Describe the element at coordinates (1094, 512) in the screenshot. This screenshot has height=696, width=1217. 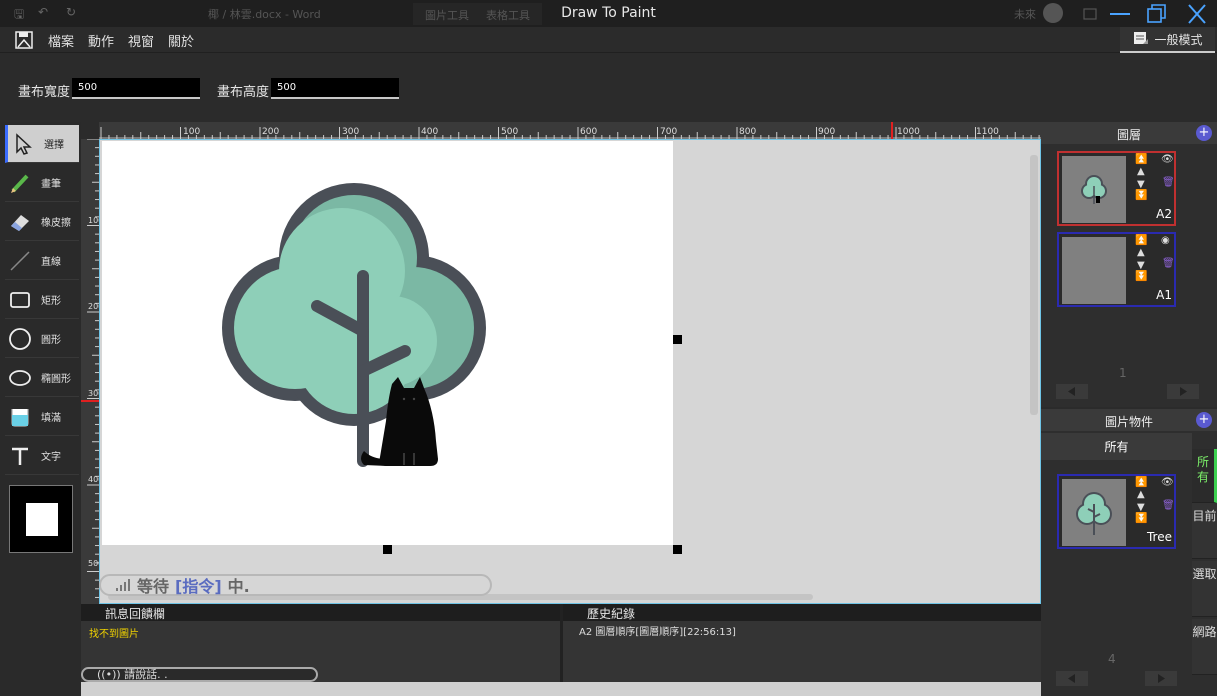
I see `image-thumbnail` at that location.